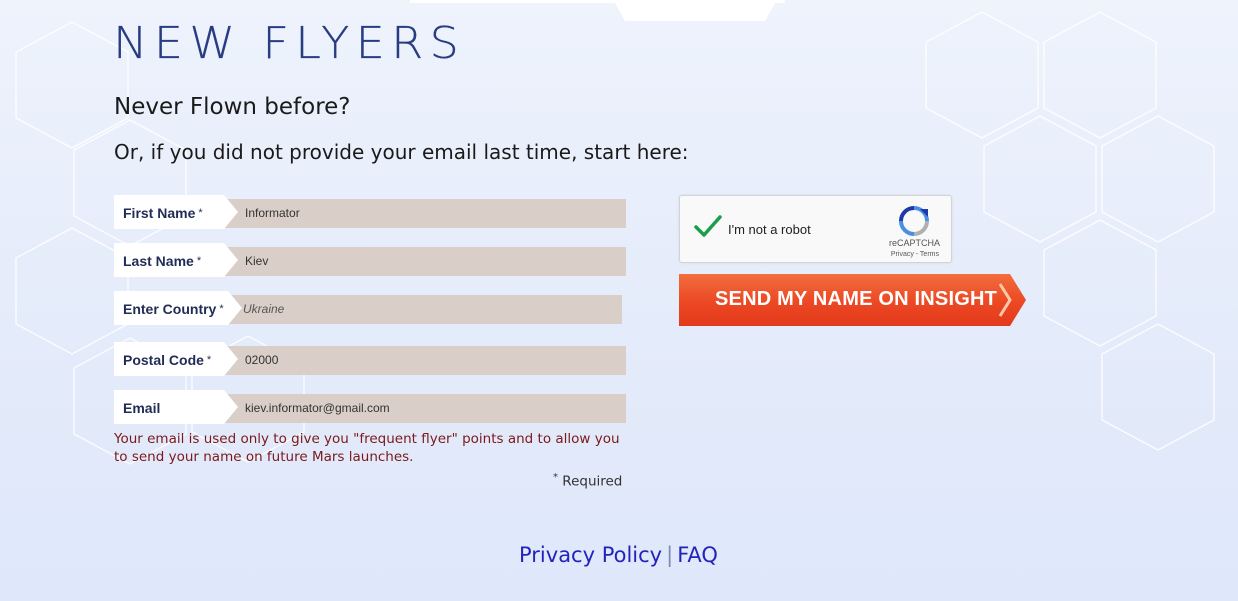  What do you see at coordinates (415, 213) in the screenshot?
I see `first-name-field: Informator` at bounding box center [415, 213].